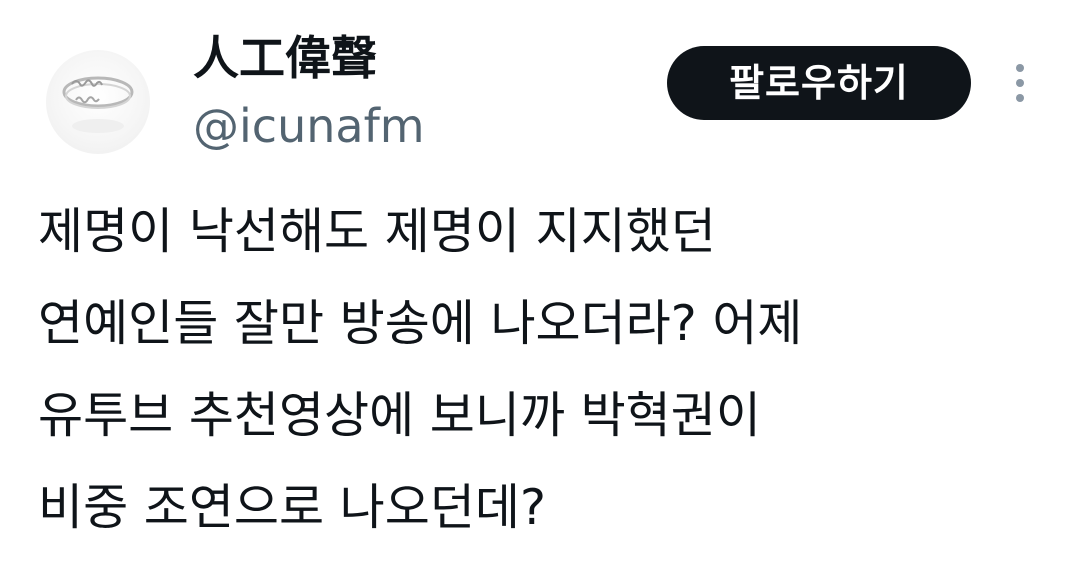 This screenshot has height=582, width=1080. I want to click on tweet-text-line: 제명이 낙선해도 제명이 지지했던, so click(377, 231).